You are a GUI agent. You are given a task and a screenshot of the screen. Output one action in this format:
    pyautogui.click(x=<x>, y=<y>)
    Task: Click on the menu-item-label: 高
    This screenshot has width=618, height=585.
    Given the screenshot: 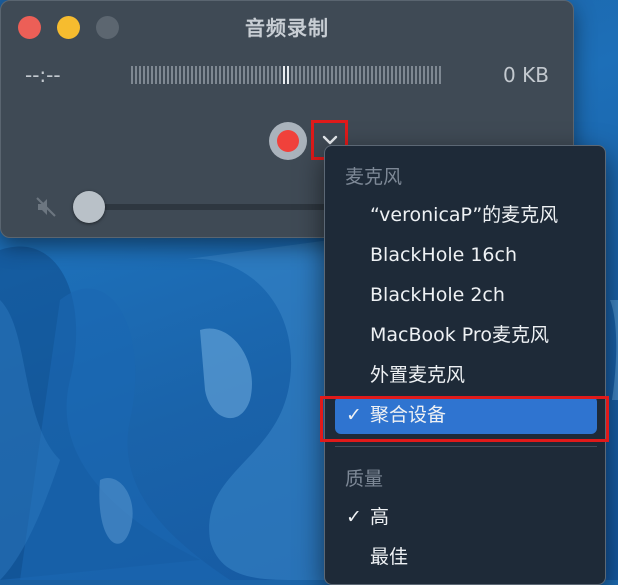 What is the action you would take?
    pyautogui.click(x=380, y=517)
    